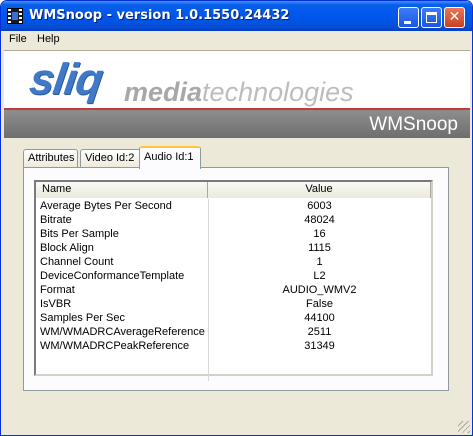 This screenshot has width=473, height=436. Describe the element at coordinates (233, 206) in the screenshot. I see `list-row: Average Bytes Per Second 6003` at that location.